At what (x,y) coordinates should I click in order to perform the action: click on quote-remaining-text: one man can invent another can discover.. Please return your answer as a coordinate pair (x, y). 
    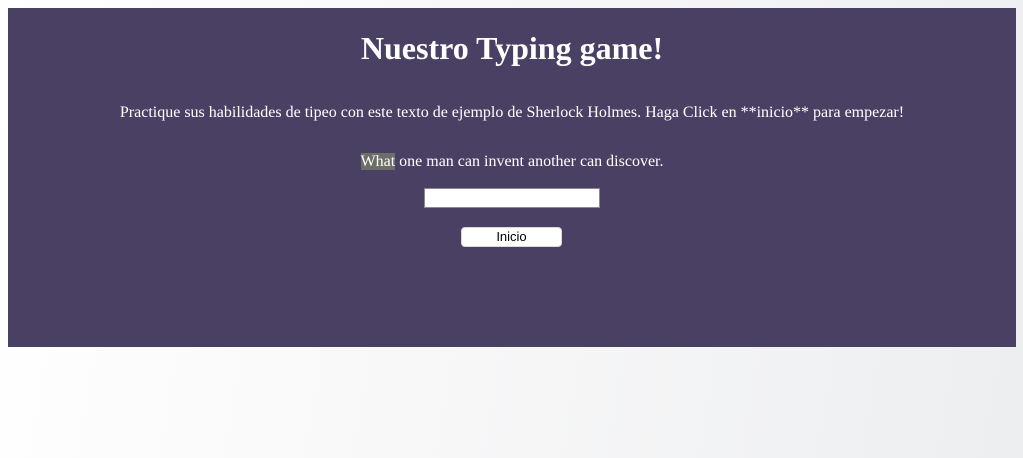
    Looking at the image, I should click on (529, 161).